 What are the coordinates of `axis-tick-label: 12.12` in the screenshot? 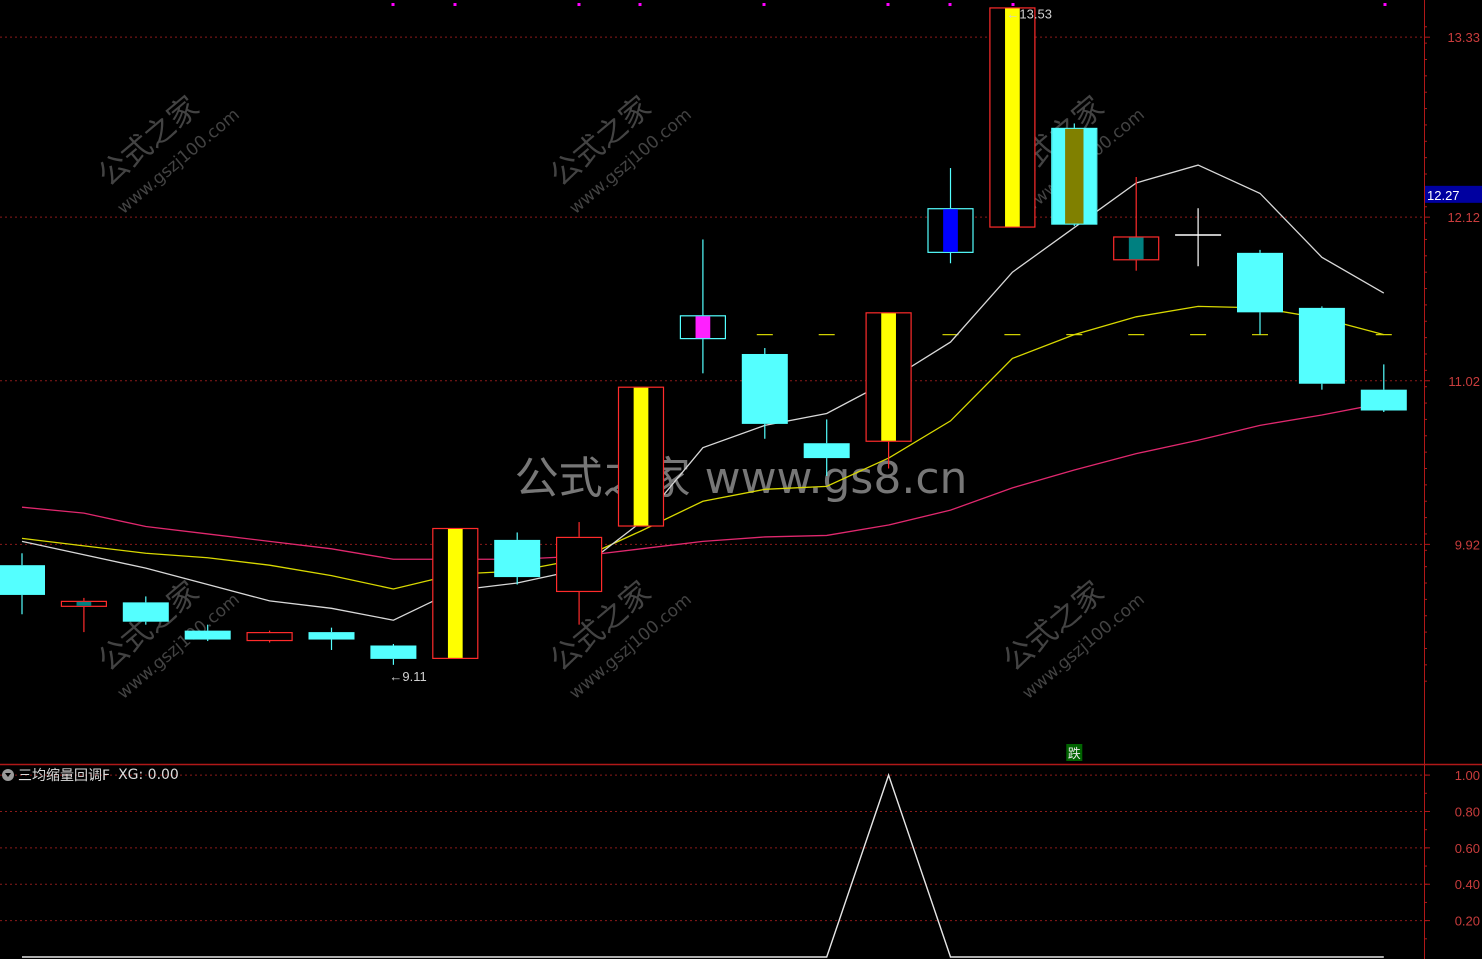 It's located at (1463, 217).